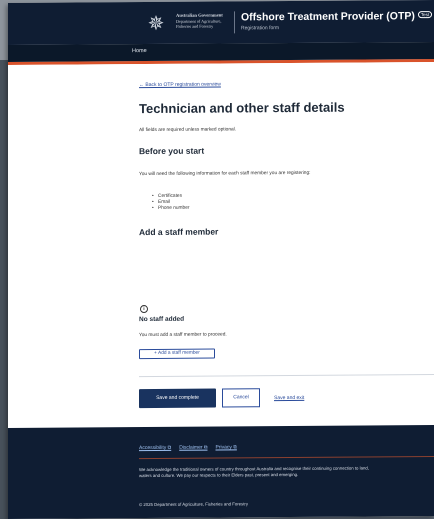  I want to click on must-add-text: You must add a staff member to proceed., so click(183, 335).